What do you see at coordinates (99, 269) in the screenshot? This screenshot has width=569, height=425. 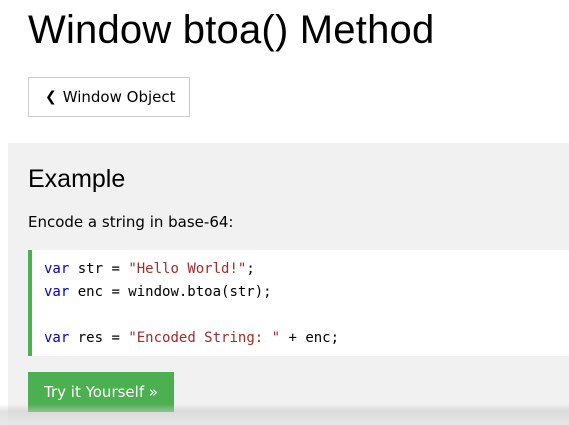 I see `code-text: str =` at bounding box center [99, 269].